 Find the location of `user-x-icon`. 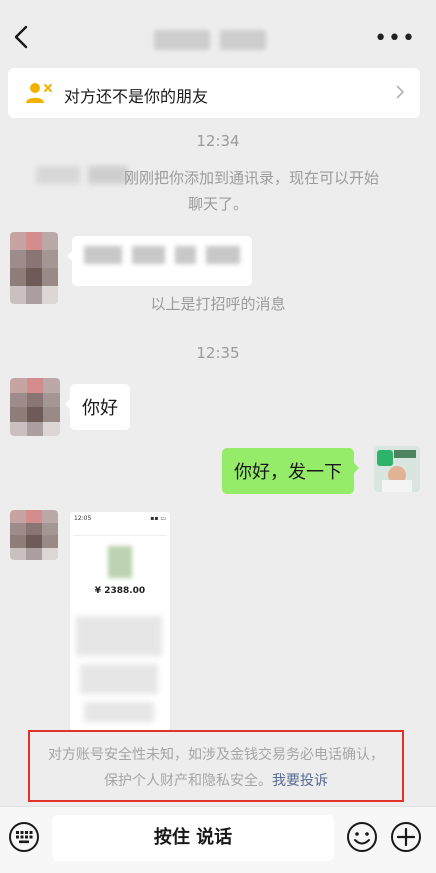

user-x-icon is located at coordinates (39, 93).